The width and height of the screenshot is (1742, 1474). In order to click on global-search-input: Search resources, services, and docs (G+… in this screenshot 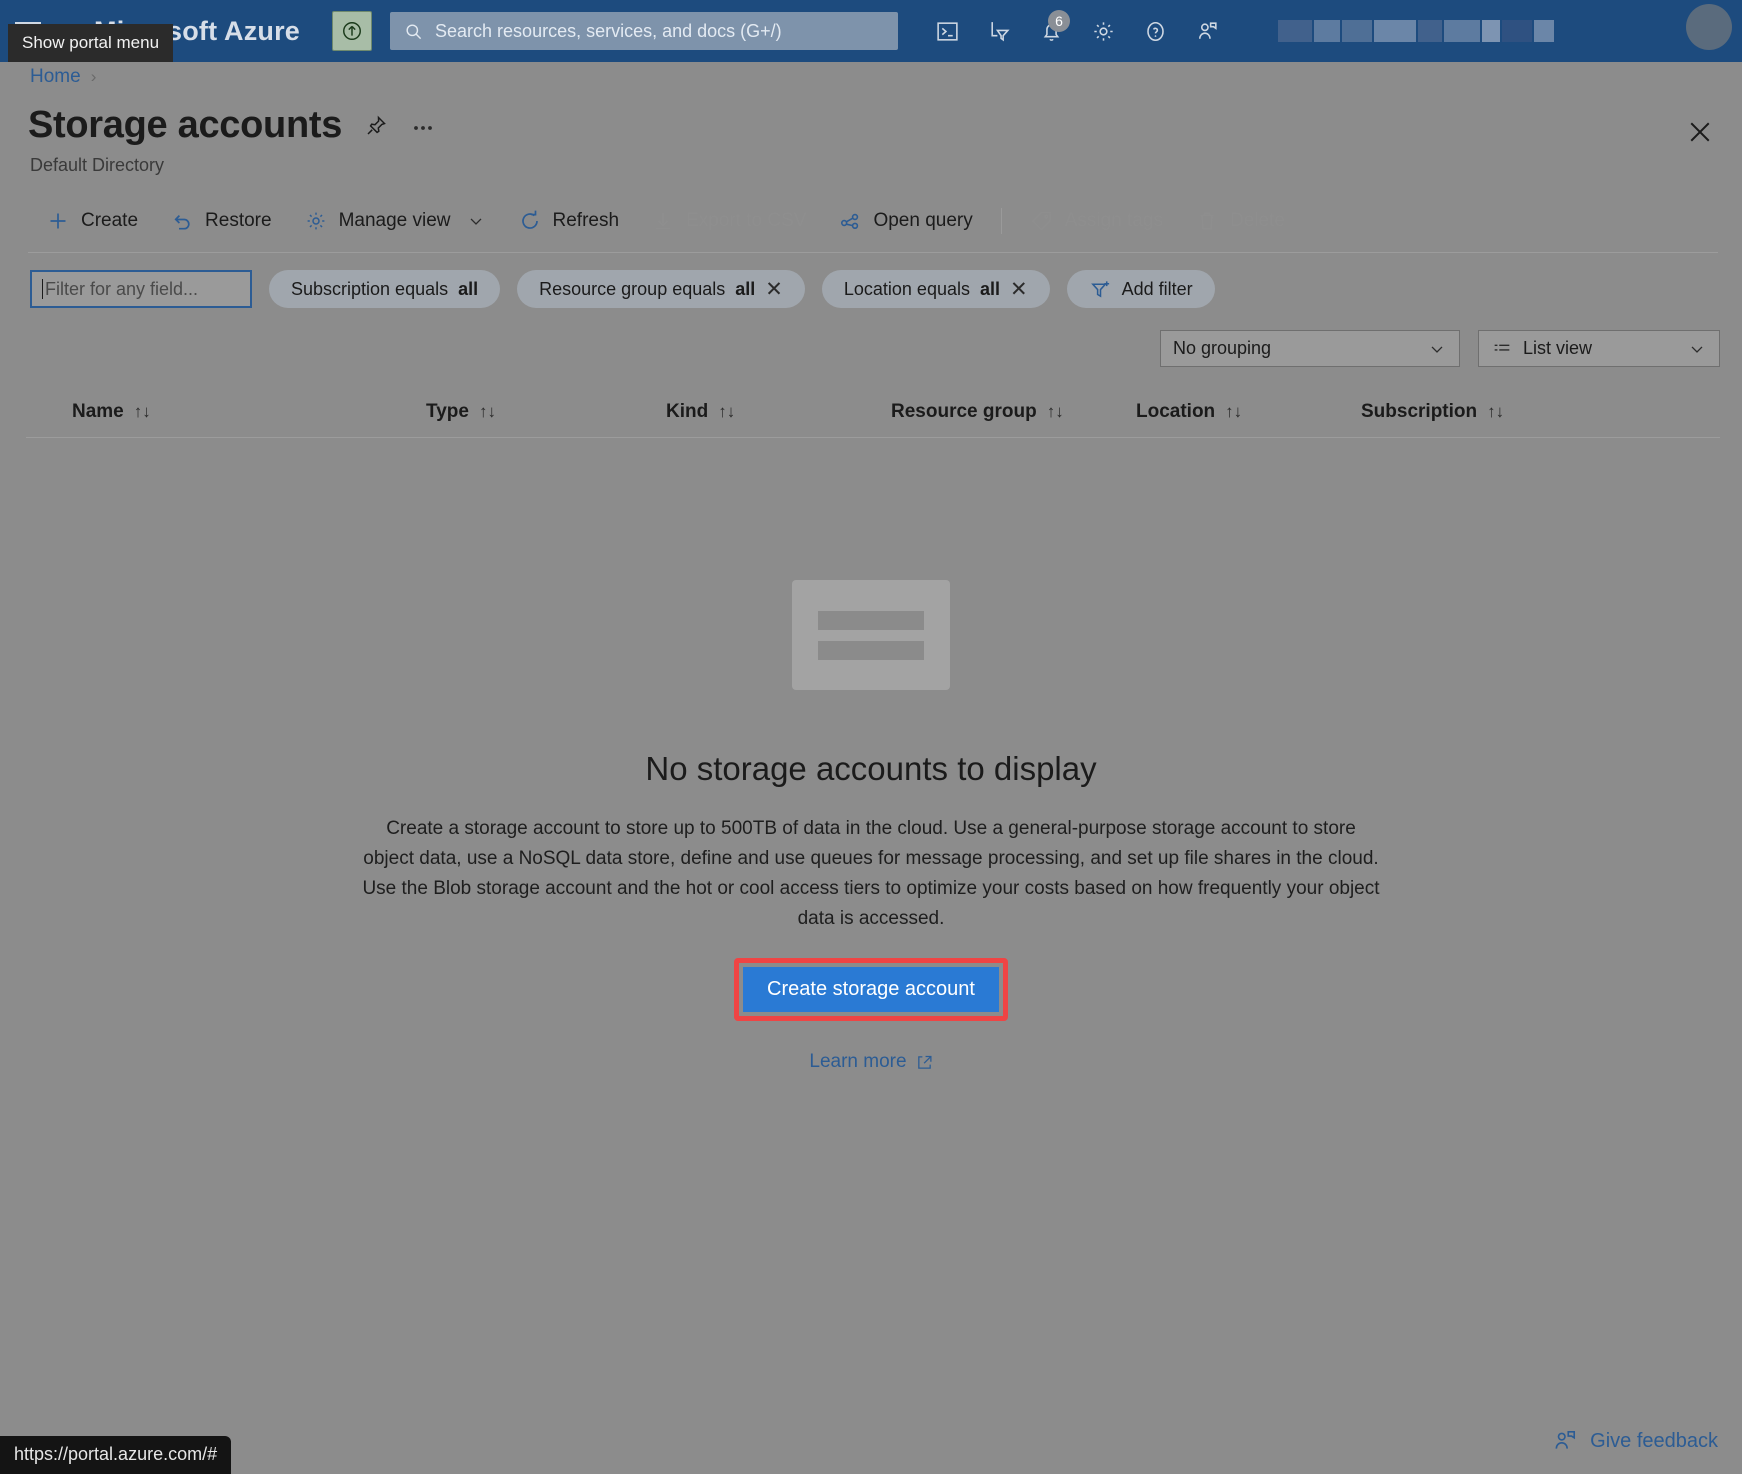, I will do `click(644, 31)`.